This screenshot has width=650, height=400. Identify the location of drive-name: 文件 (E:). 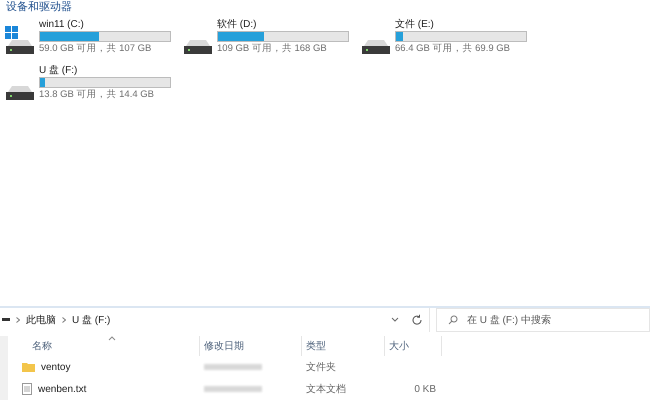
(461, 24).